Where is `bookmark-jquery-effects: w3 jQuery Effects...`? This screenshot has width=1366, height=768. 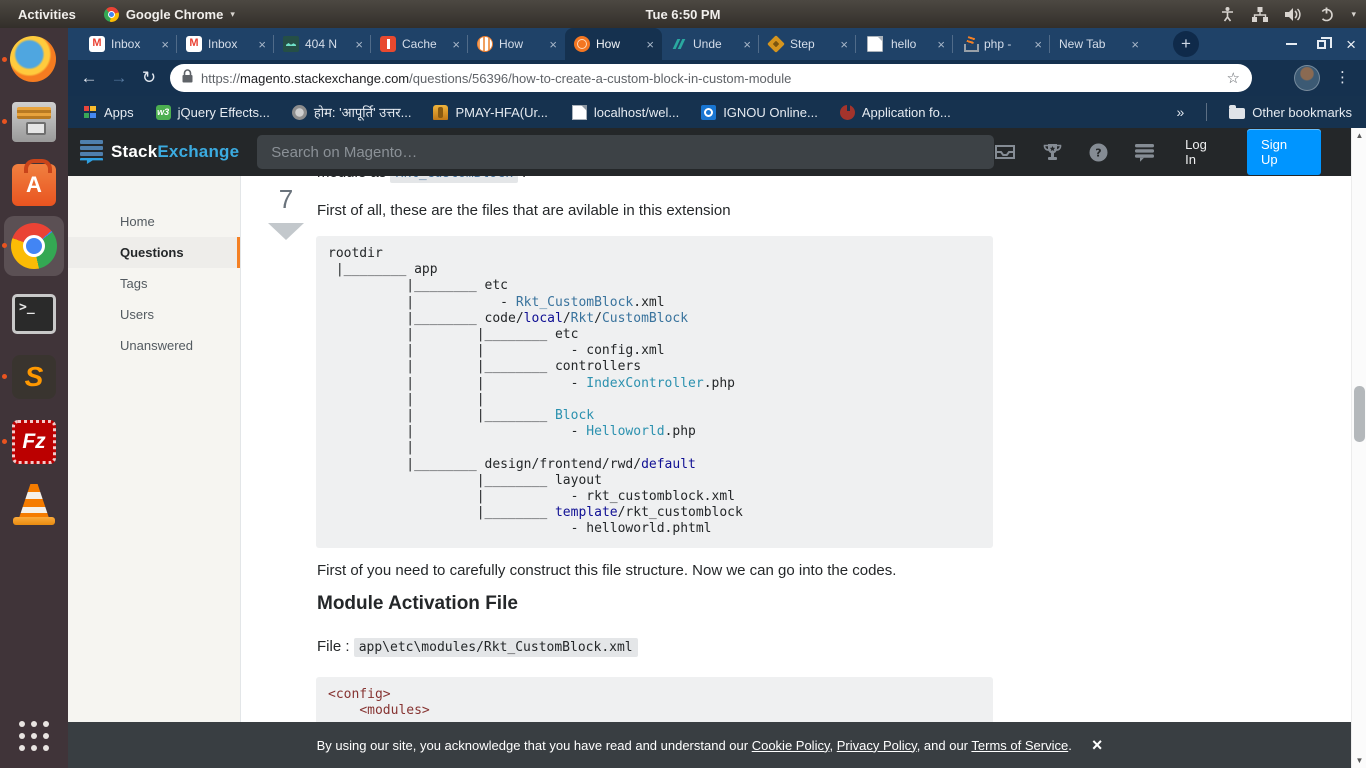
bookmark-jquery-effects: w3 jQuery Effects... is located at coordinates (212, 112).